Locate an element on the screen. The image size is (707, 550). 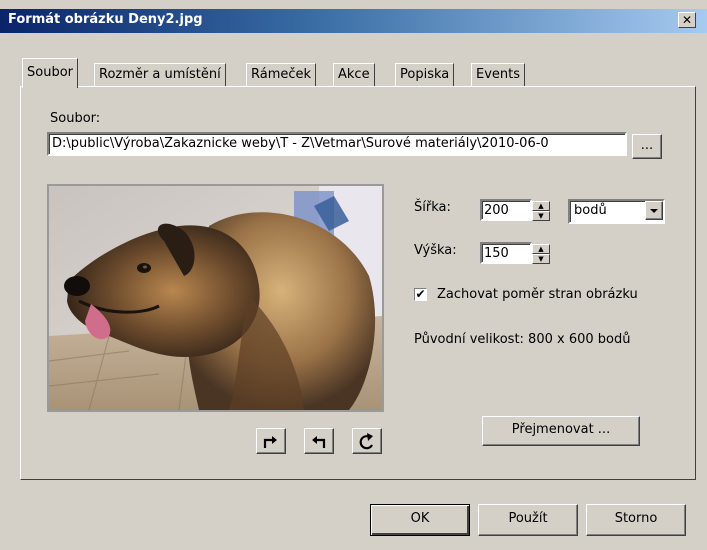
apply-button: Použít is located at coordinates (528, 520).